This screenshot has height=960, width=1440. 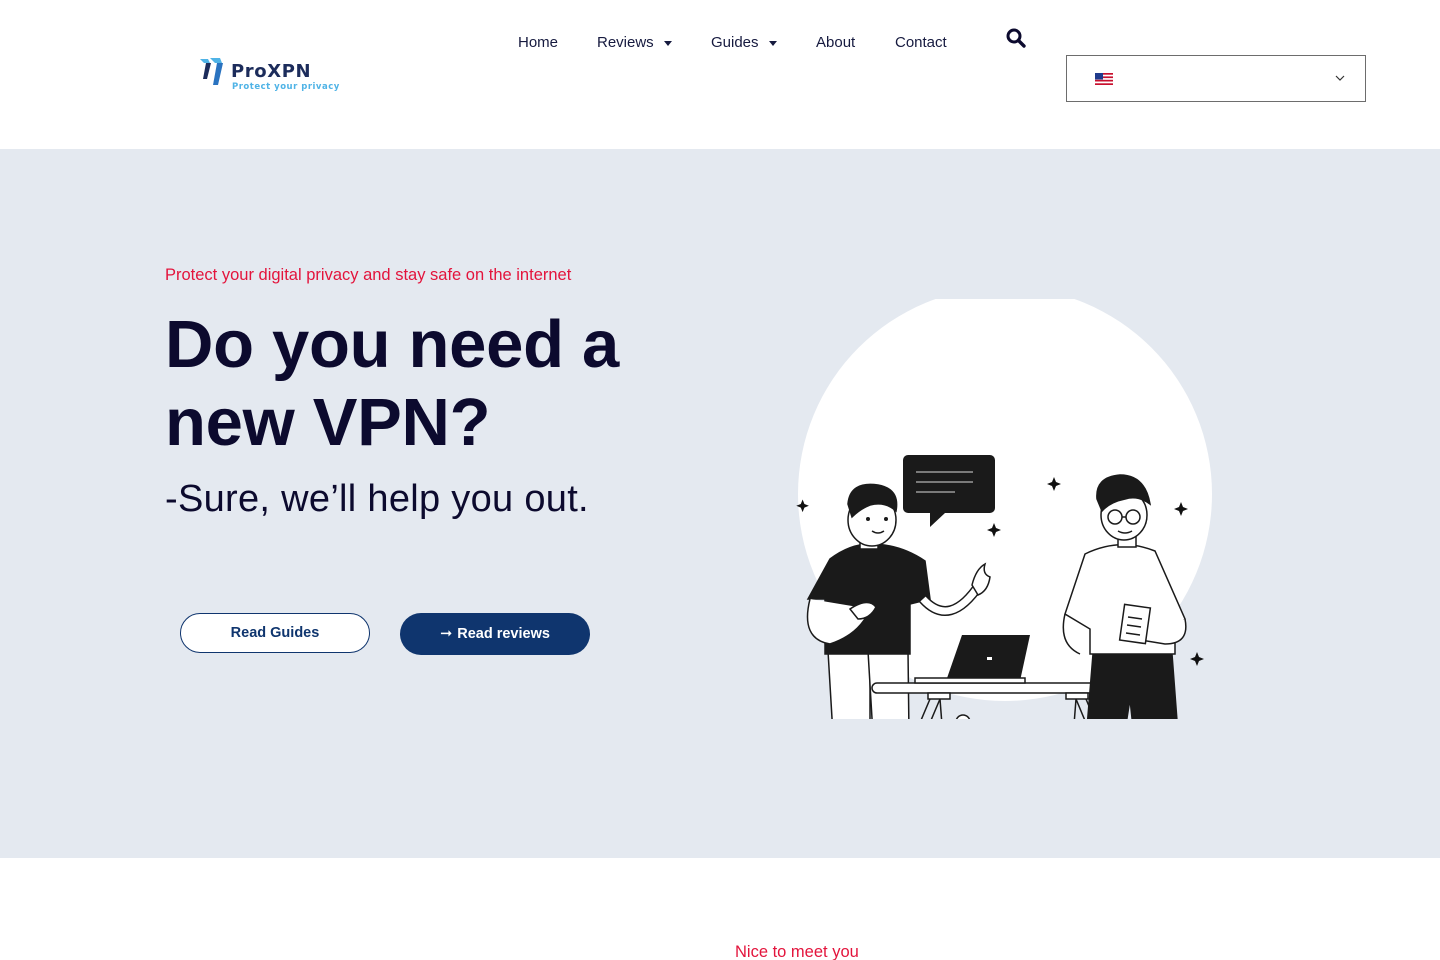 I want to click on logo-name: ProXPN, so click(x=271, y=71).